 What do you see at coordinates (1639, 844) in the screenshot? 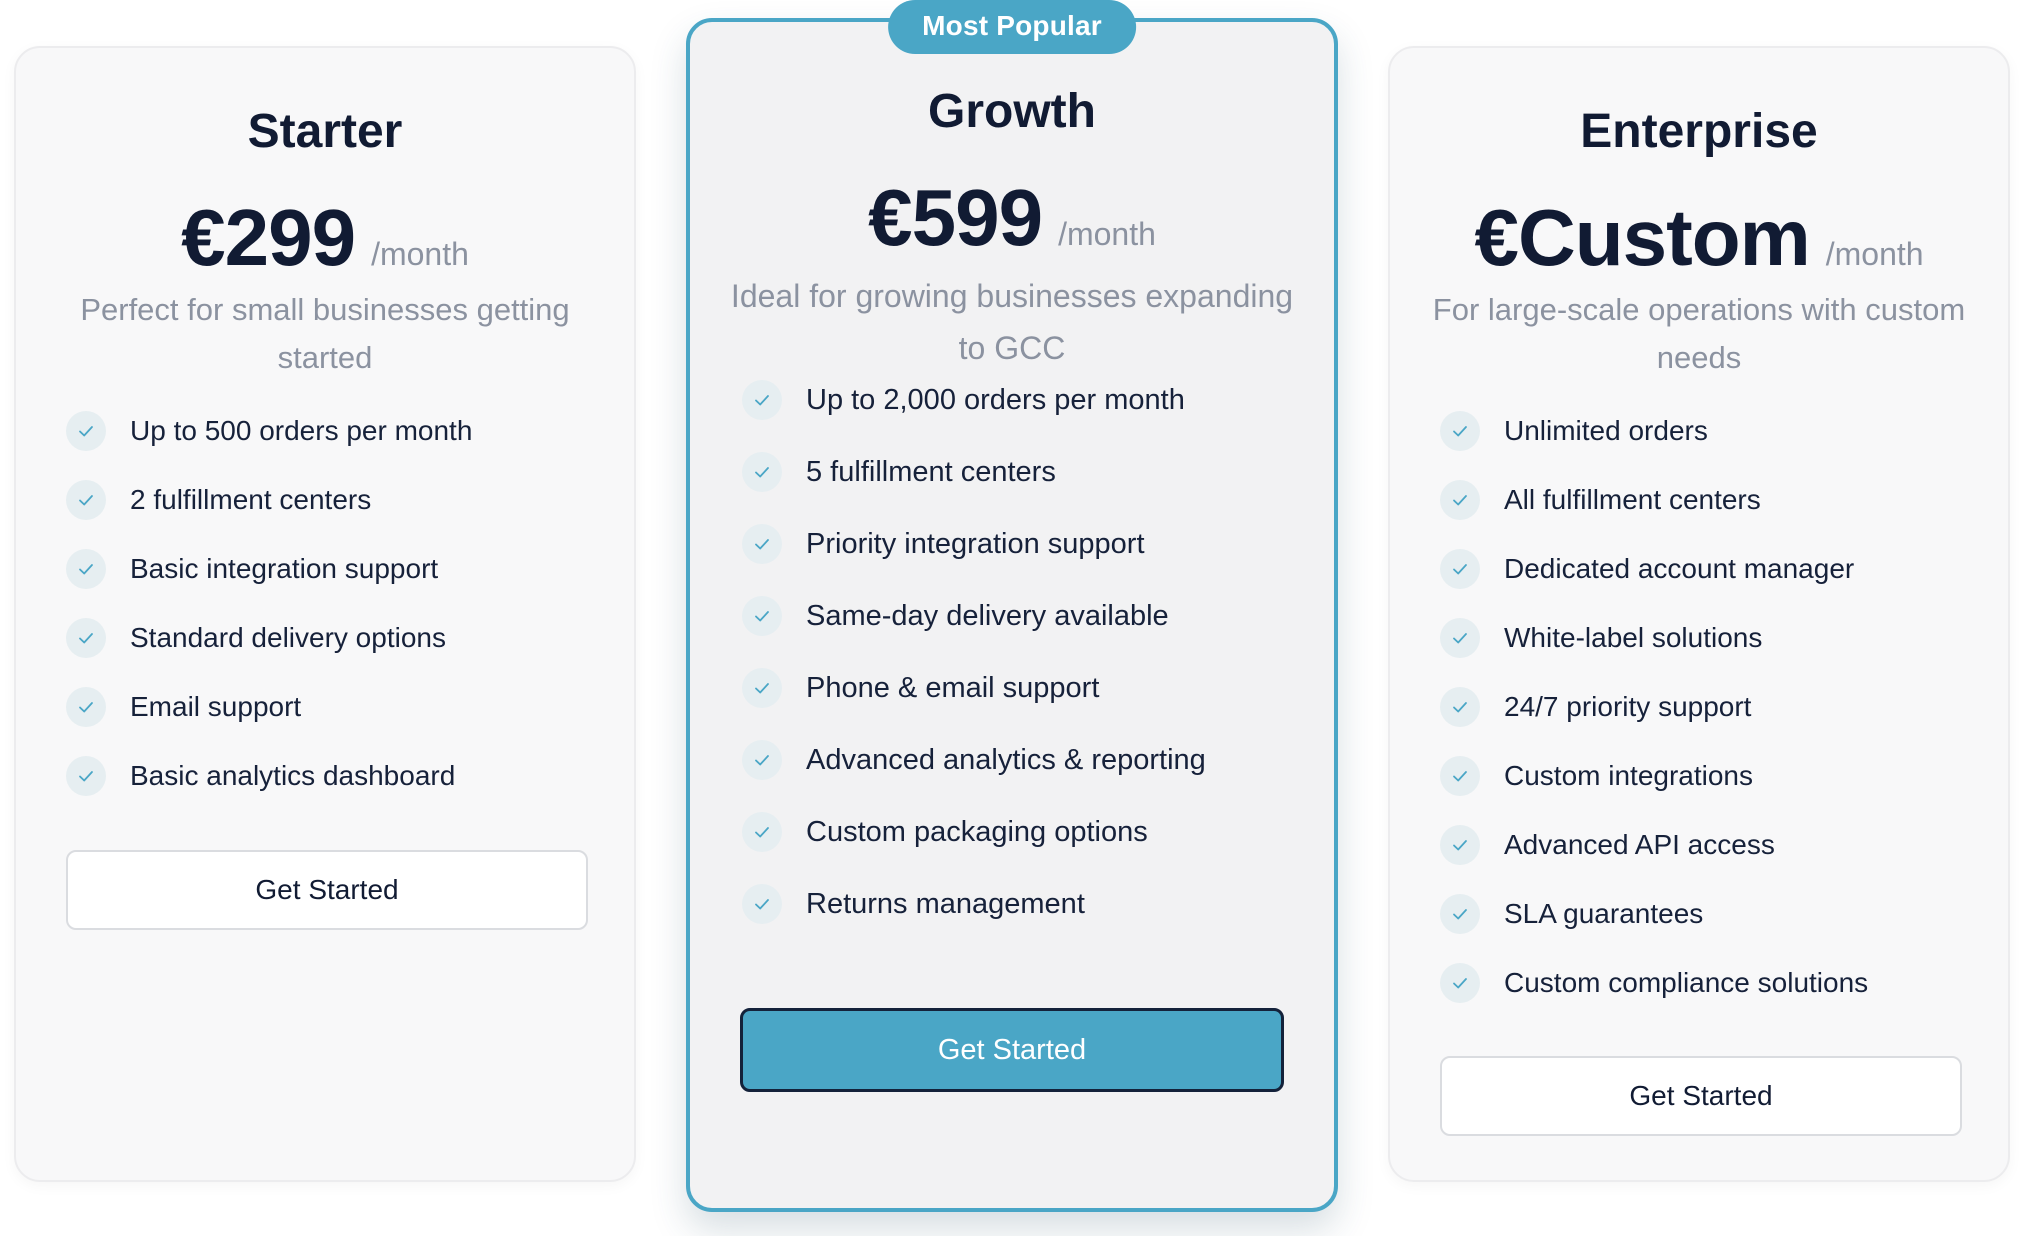
I see `feature-text: Advanced API access` at bounding box center [1639, 844].